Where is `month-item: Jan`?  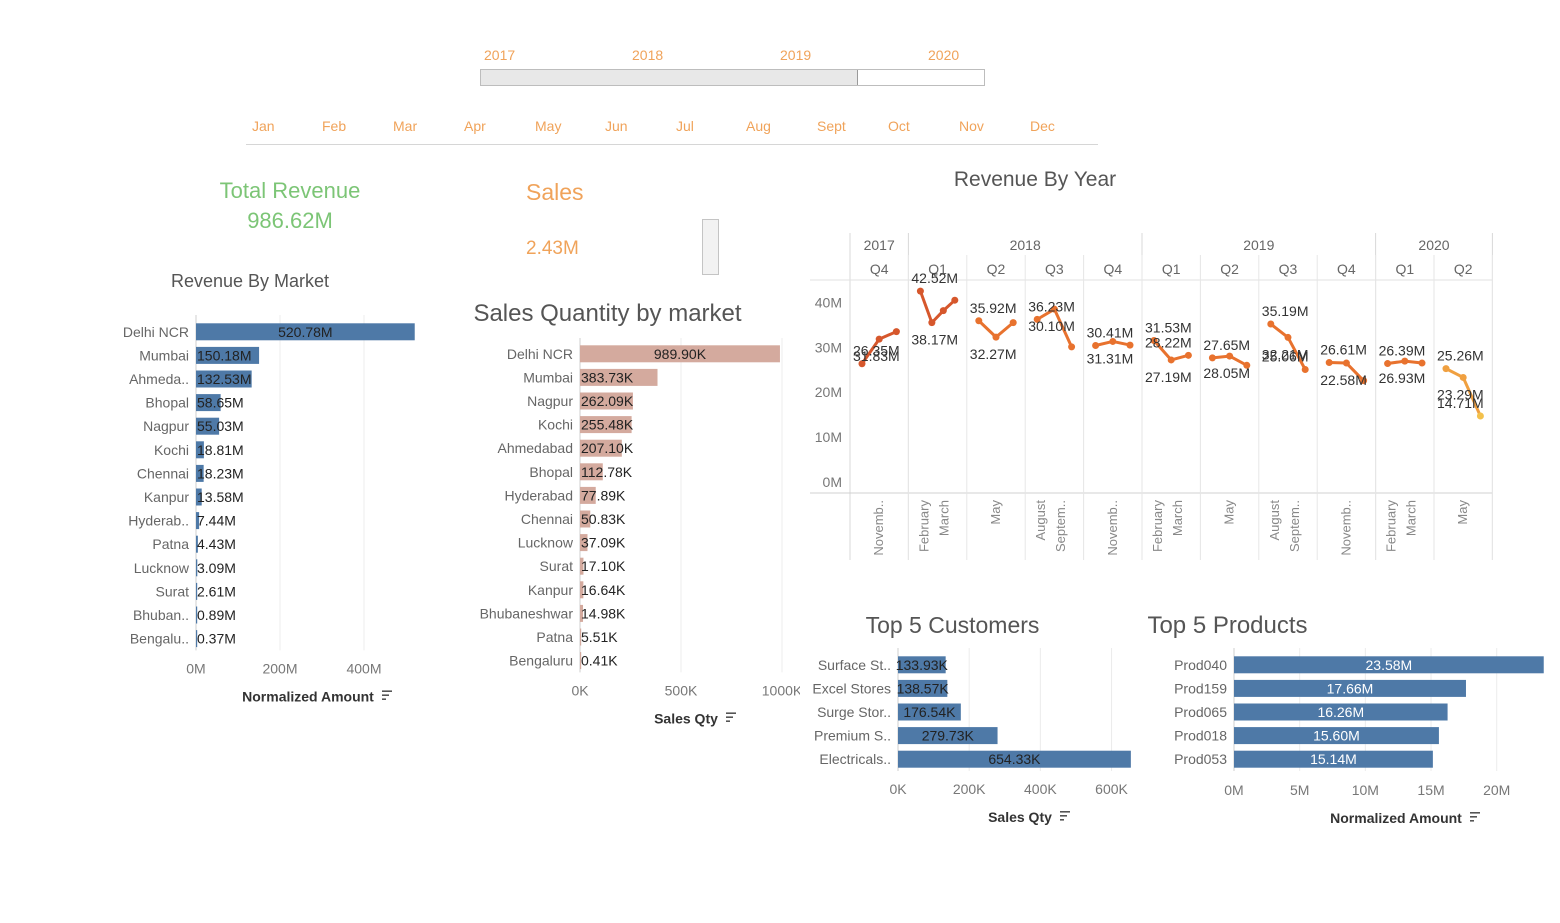 month-item: Jan is located at coordinates (263, 126).